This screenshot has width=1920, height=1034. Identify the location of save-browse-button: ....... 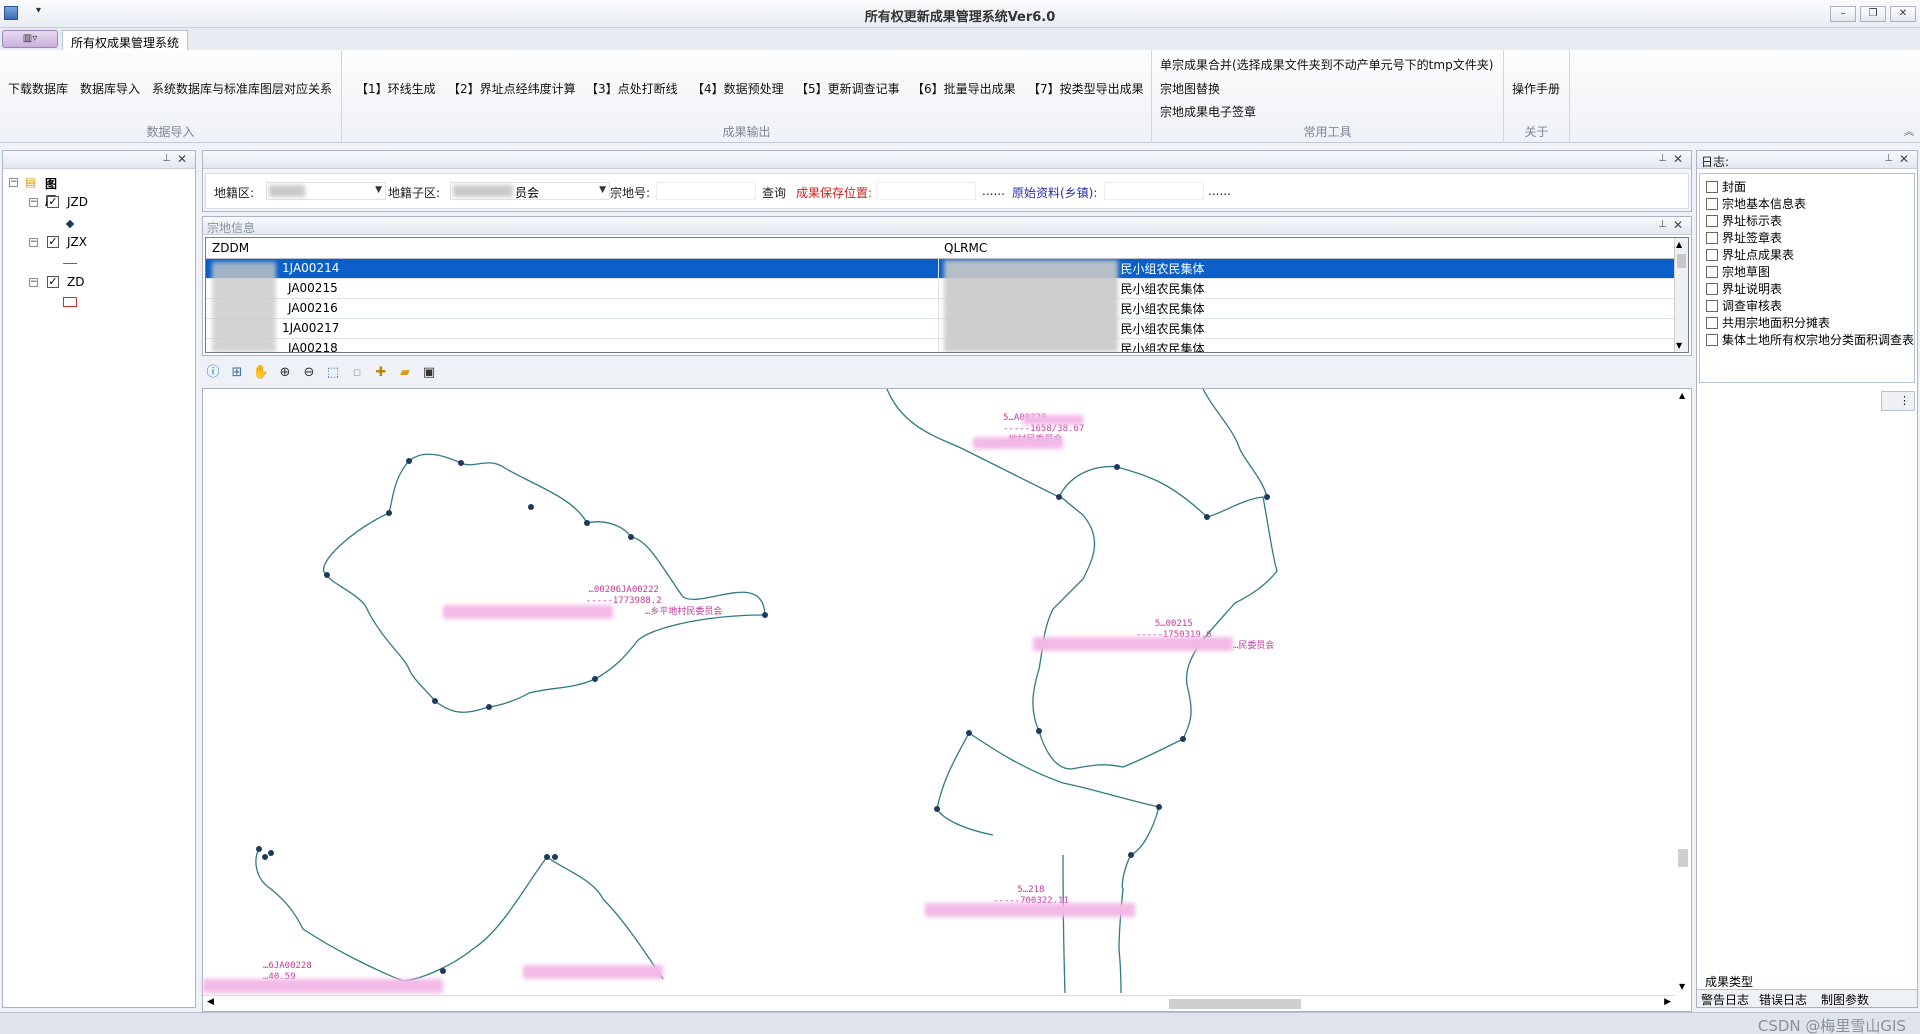
(993, 191).